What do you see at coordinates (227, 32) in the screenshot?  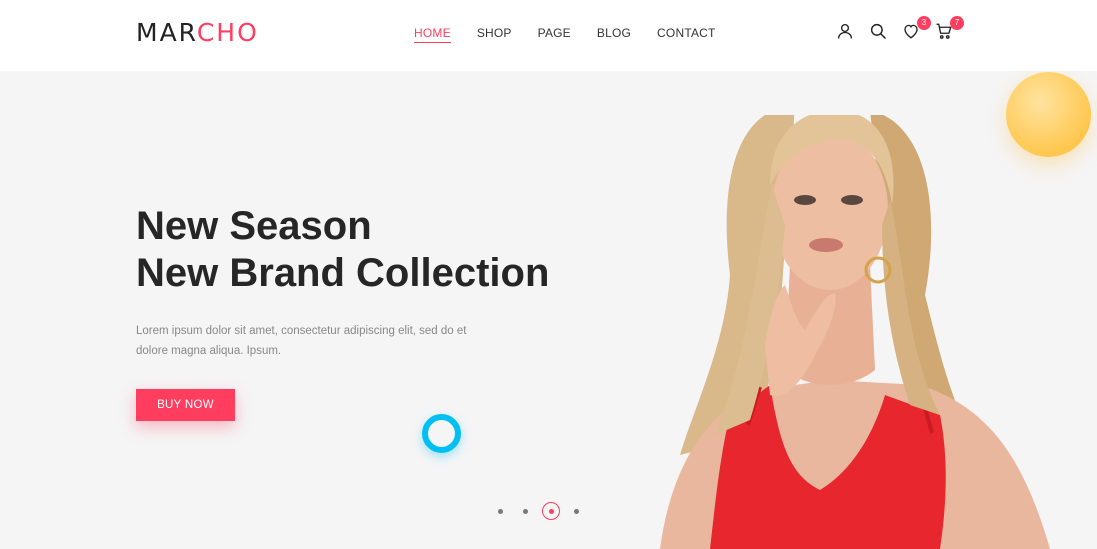 I see `logo-text-accent: CHO` at bounding box center [227, 32].